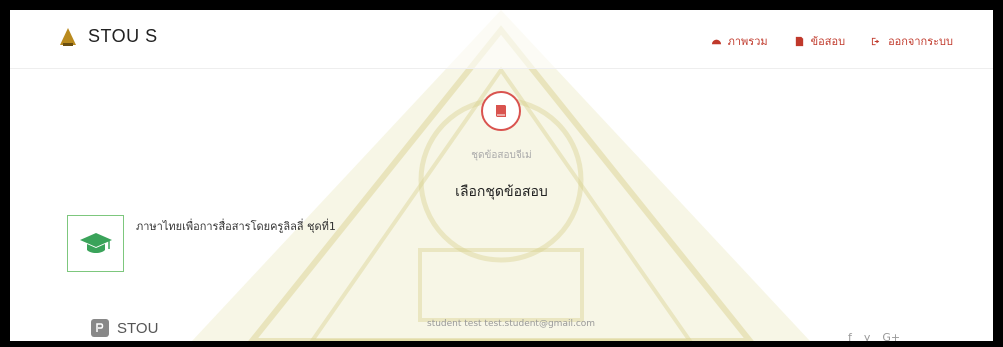 Image resolution: width=1003 pixels, height=347 pixels. What do you see at coordinates (874, 336) in the screenshot?
I see `social-links: f y G+` at bounding box center [874, 336].